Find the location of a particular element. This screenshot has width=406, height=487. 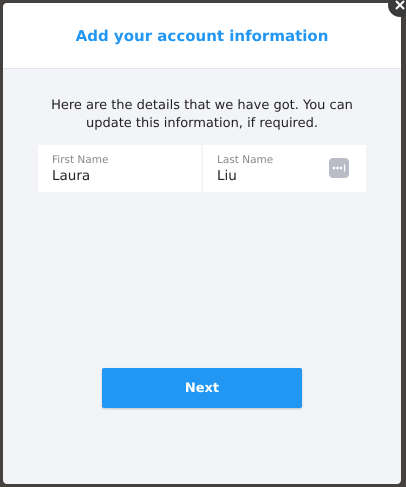

close-icon is located at coordinates (400, 5).